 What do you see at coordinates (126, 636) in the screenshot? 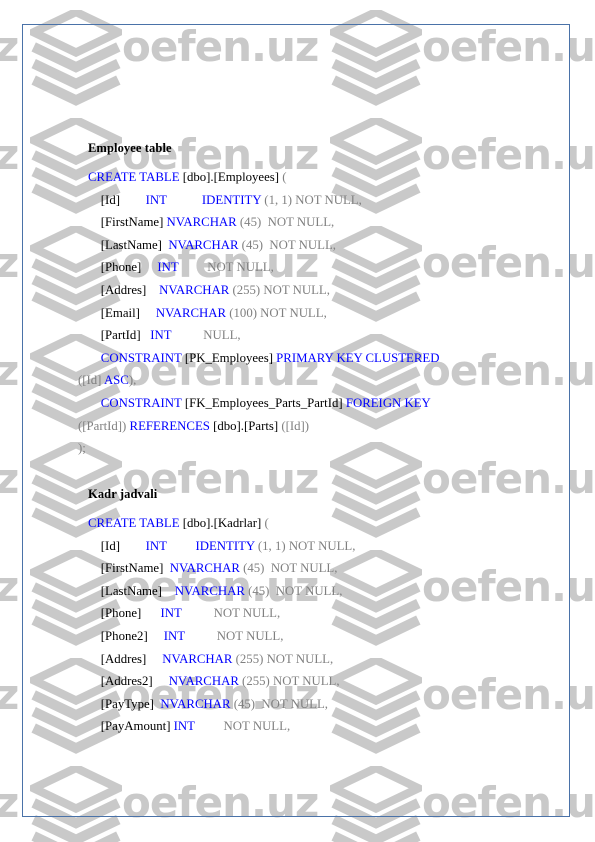
I see `sql-identifier: [Phone2]` at bounding box center [126, 636].